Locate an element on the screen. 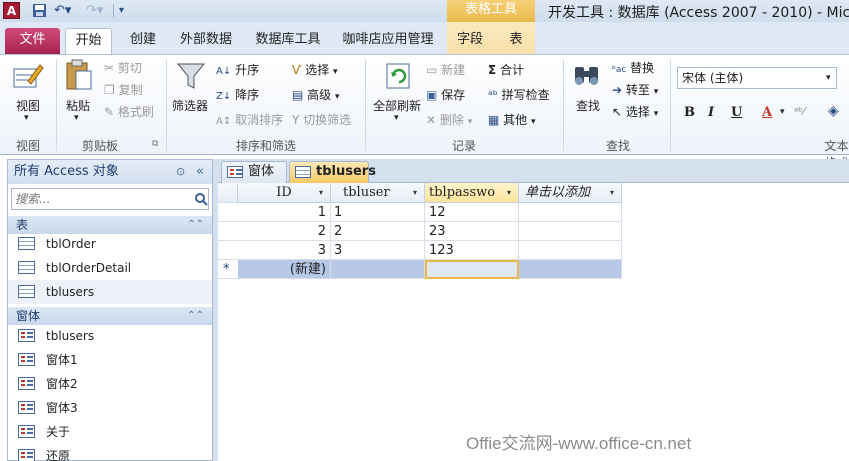 The width and height of the screenshot is (849, 461). column-header-tblpassword: tblpasswo ▾ is located at coordinates (472, 193).